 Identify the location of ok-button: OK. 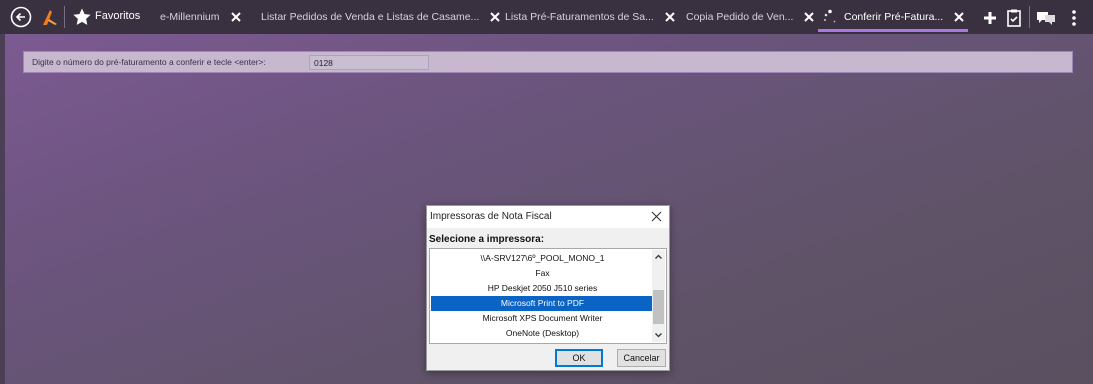
(579, 358).